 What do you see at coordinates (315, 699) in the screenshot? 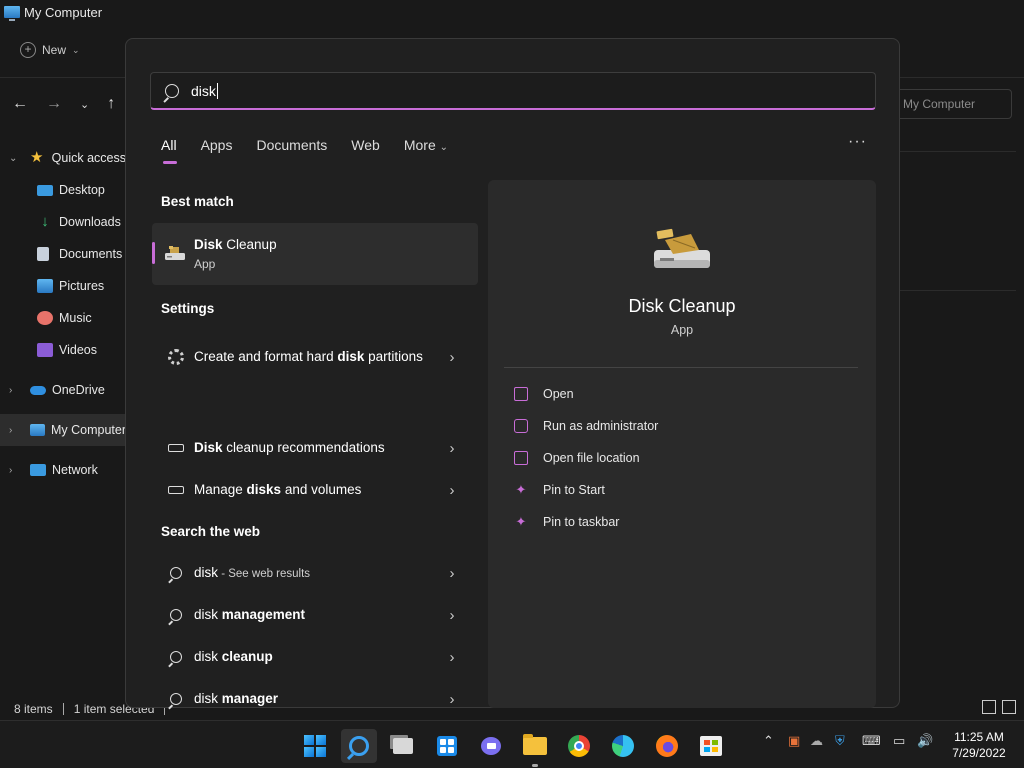
I see `web-result-disk-manager: disk manager ›` at bounding box center [315, 699].